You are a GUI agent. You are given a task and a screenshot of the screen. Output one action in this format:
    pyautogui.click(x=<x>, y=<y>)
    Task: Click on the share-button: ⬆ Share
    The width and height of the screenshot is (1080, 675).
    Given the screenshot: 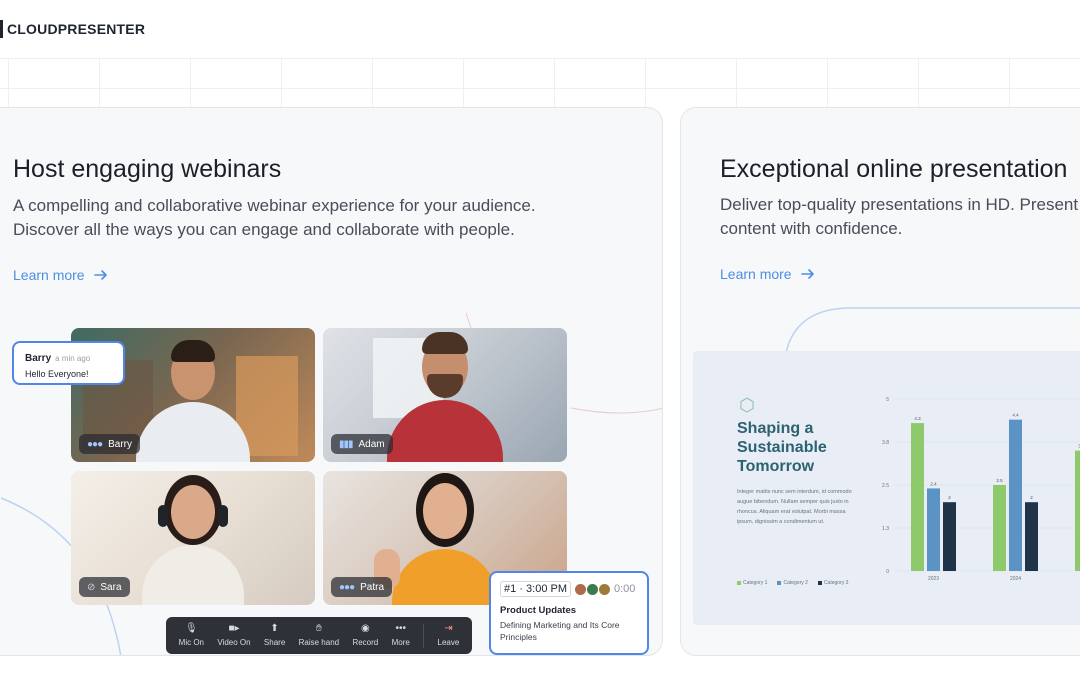 What is the action you would take?
    pyautogui.click(x=274, y=635)
    